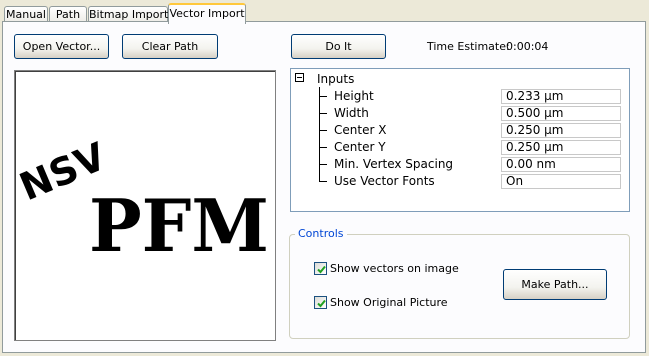 Image resolution: width=649 pixels, height=356 pixels. What do you see at coordinates (336, 79) in the screenshot?
I see `inputs-header: Inputs` at bounding box center [336, 79].